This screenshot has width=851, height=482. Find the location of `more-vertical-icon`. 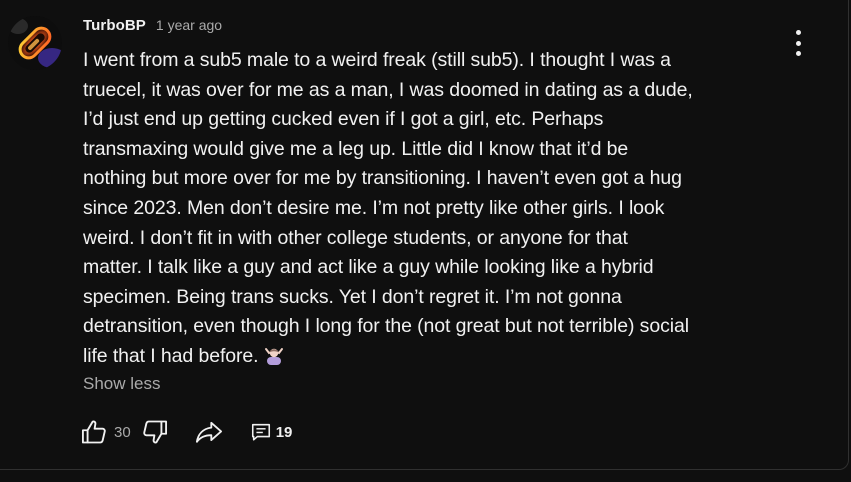

more-vertical-icon is located at coordinates (798, 43).